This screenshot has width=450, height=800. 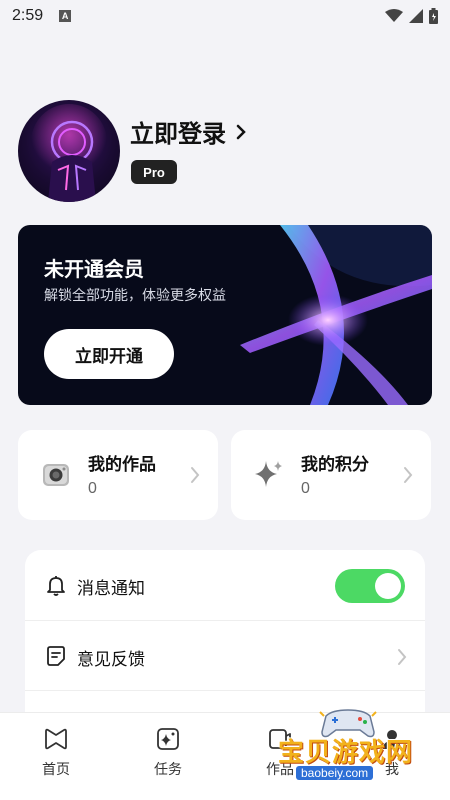 What do you see at coordinates (225, 16) in the screenshot?
I see `status-bar: 2:59 A` at bounding box center [225, 16].